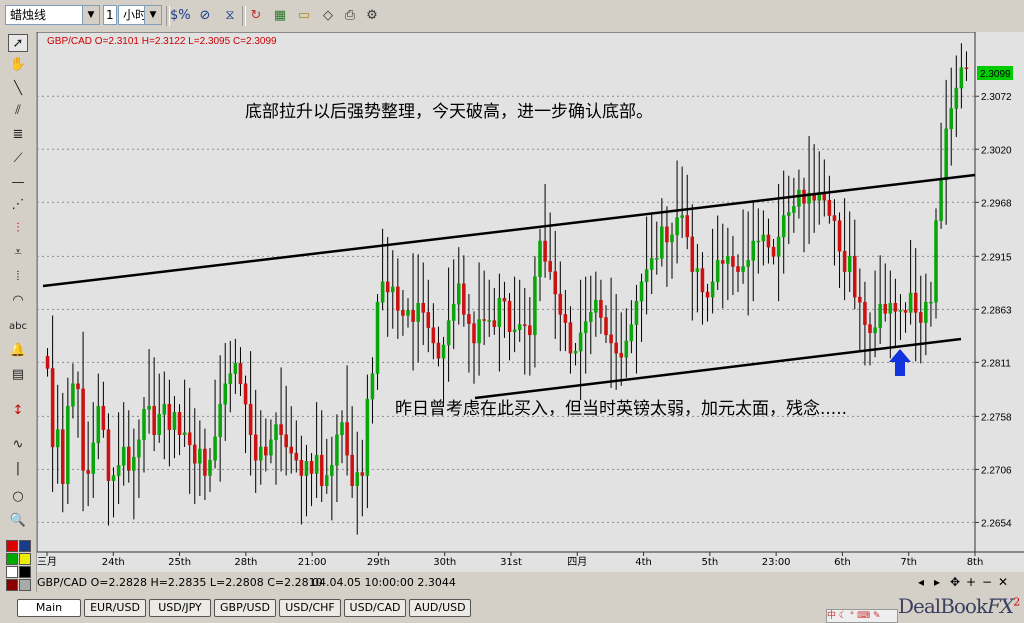  What do you see at coordinates (842, 562) in the screenshot?
I see `x-tick-label: 6th` at bounding box center [842, 562].